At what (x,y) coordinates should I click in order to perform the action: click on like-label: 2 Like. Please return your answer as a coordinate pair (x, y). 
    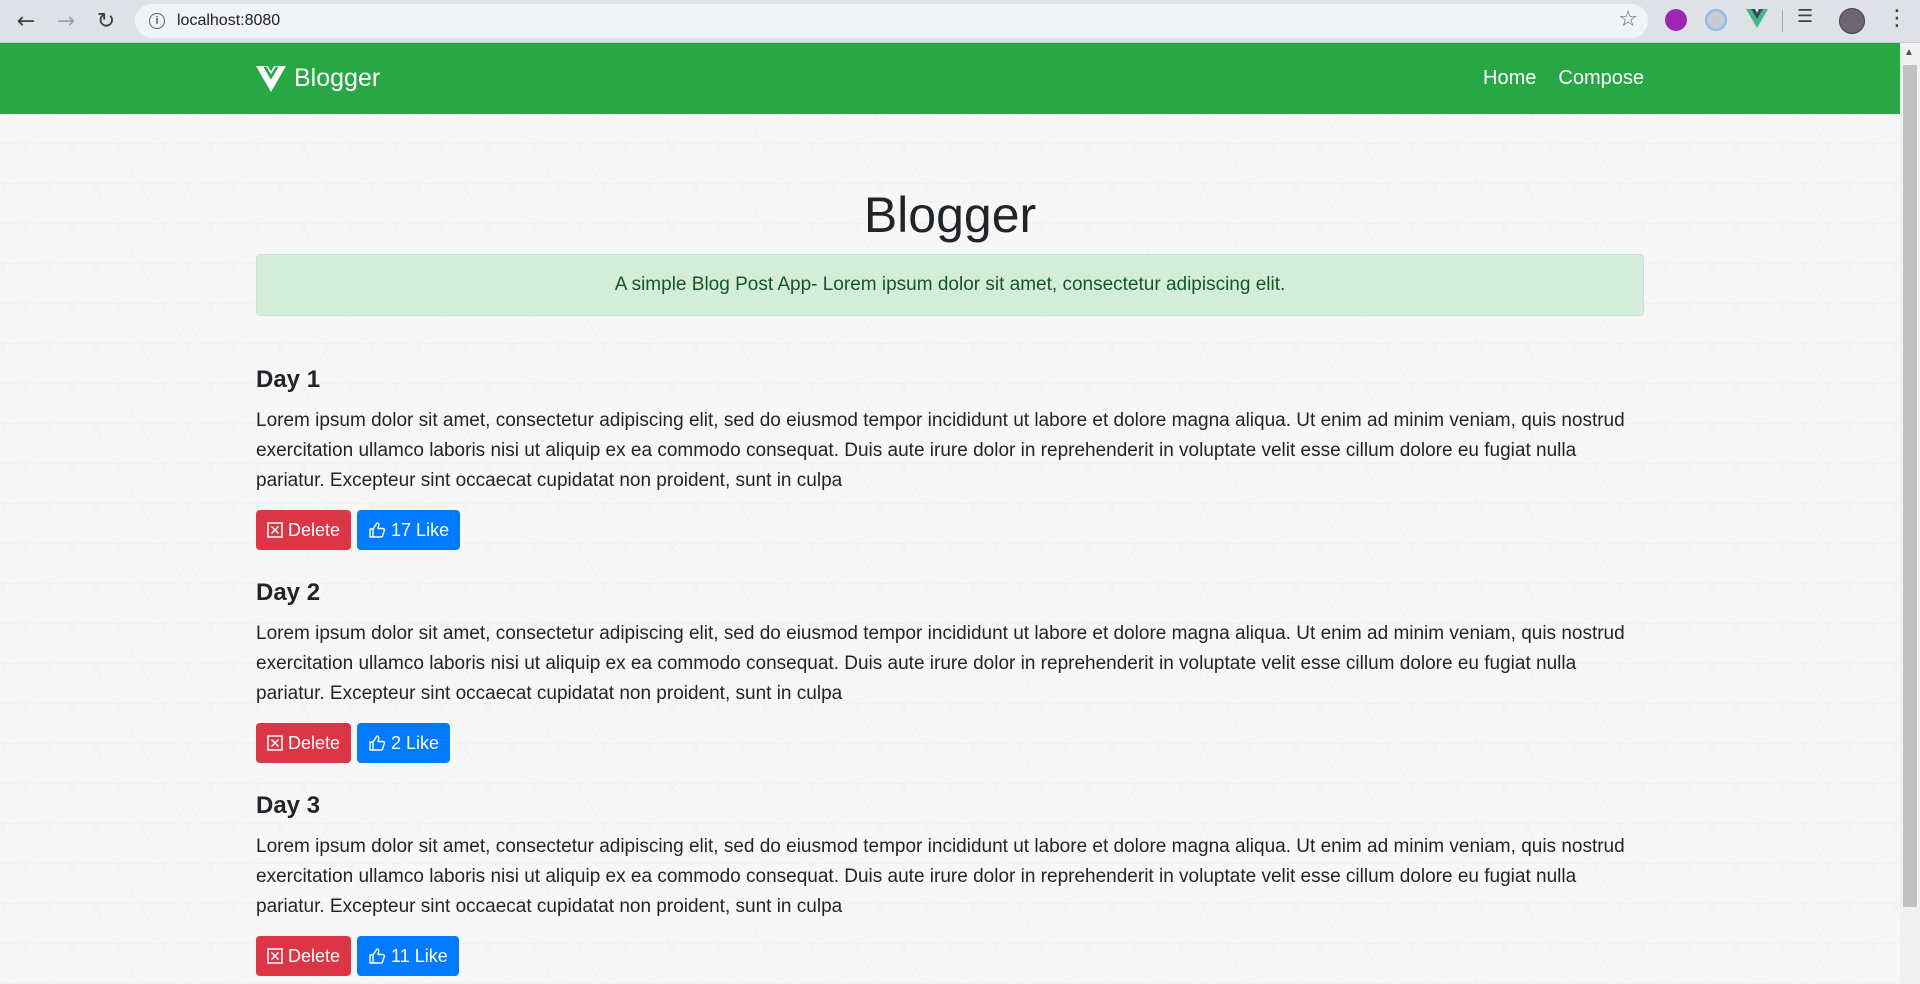
    Looking at the image, I should click on (415, 742).